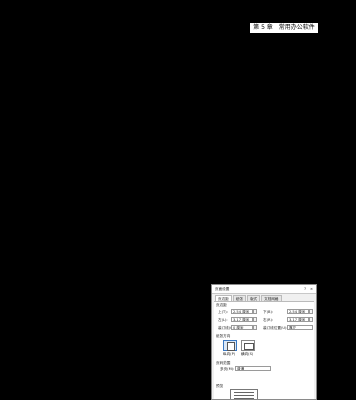 The image size is (356, 400). I want to click on gutter-input: 0 厘米, so click(242, 327).